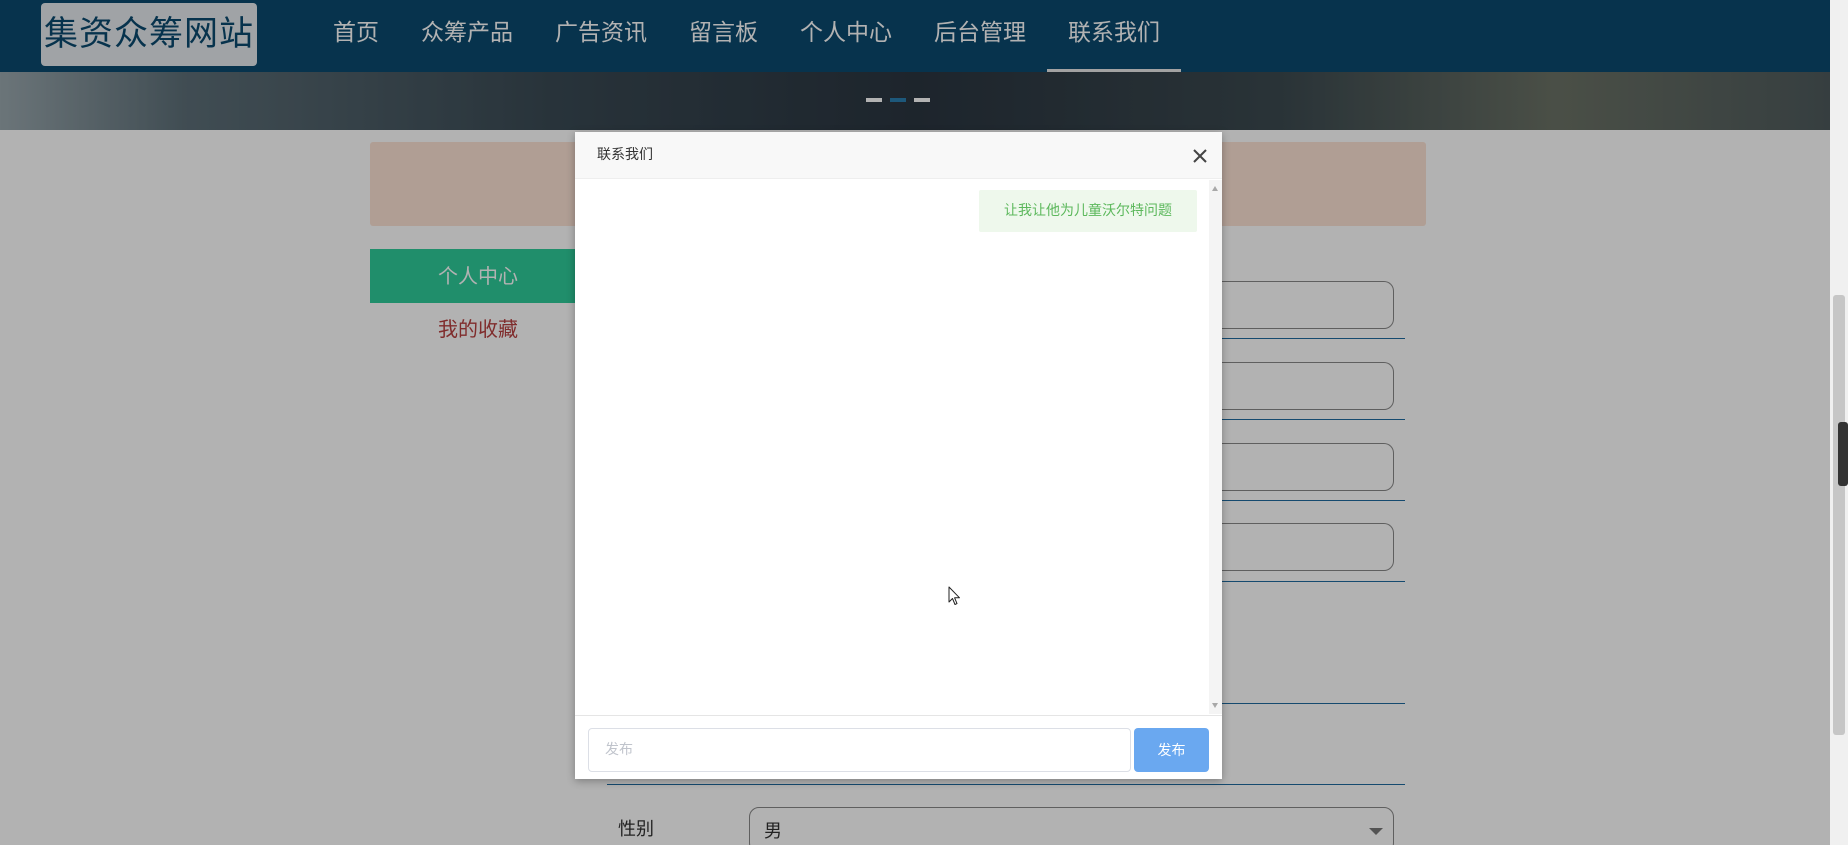 The width and height of the screenshot is (1848, 845). What do you see at coordinates (625, 155) in the screenshot?
I see `dialog-title: 联系我们` at bounding box center [625, 155].